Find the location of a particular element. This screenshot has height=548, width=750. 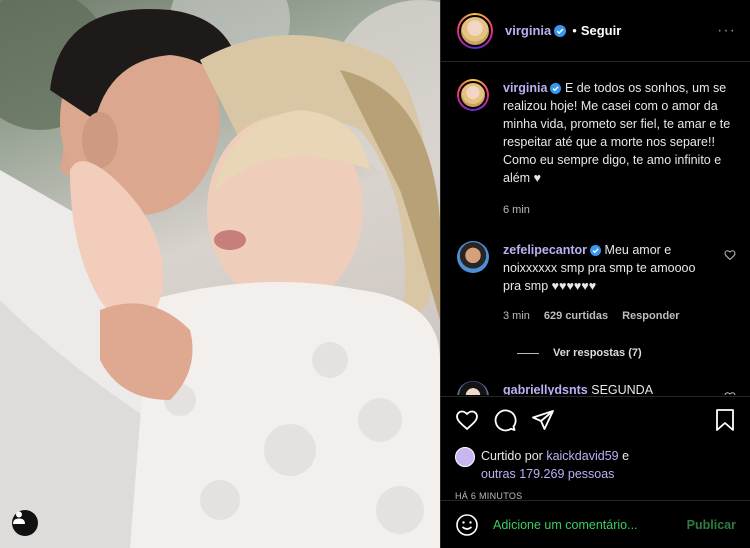

view-replies-button: Ver respostas (7) is located at coordinates (626, 353).